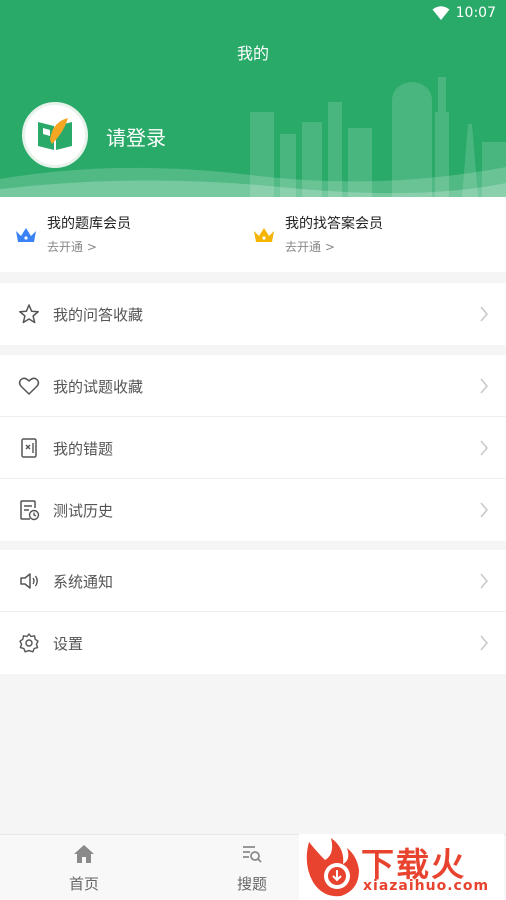 The image size is (506, 900). I want to click on membership-title: 我的题库会员, so click(89, 224).